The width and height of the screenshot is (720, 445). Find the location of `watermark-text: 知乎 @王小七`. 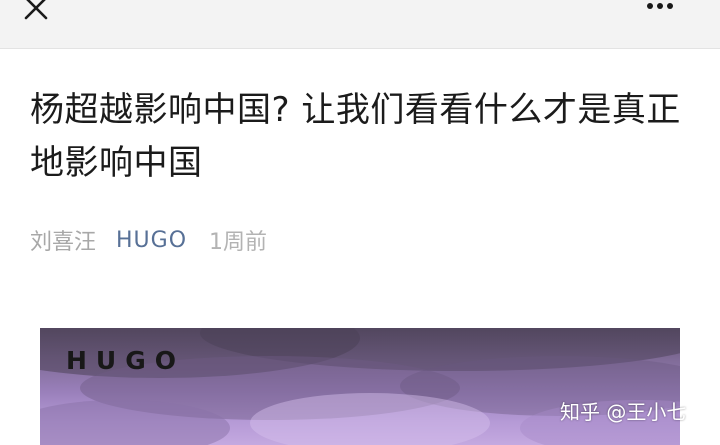

watermark-text: 知乎 @王小七 is located at coordinates (623, 412).